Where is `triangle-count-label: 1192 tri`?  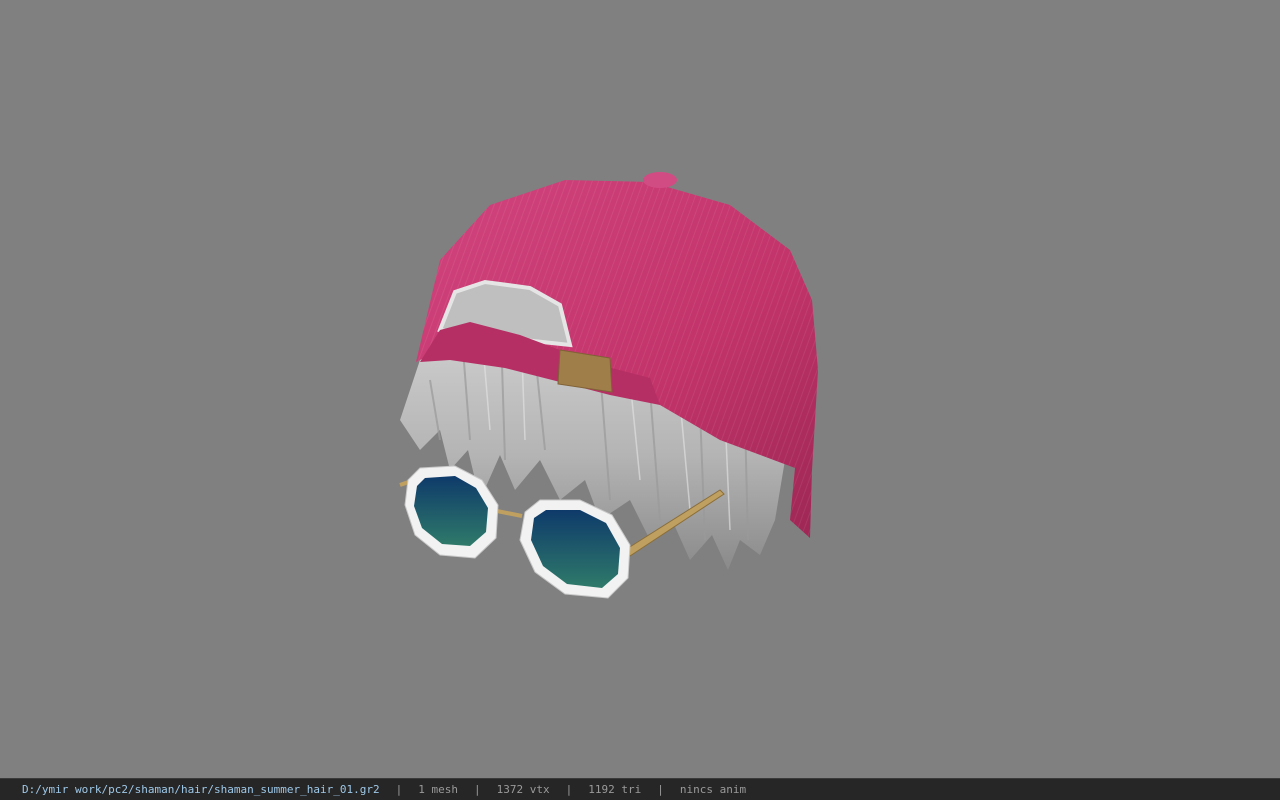 triangle-count-label: 1192 tri is located at coordinates (615, 789).